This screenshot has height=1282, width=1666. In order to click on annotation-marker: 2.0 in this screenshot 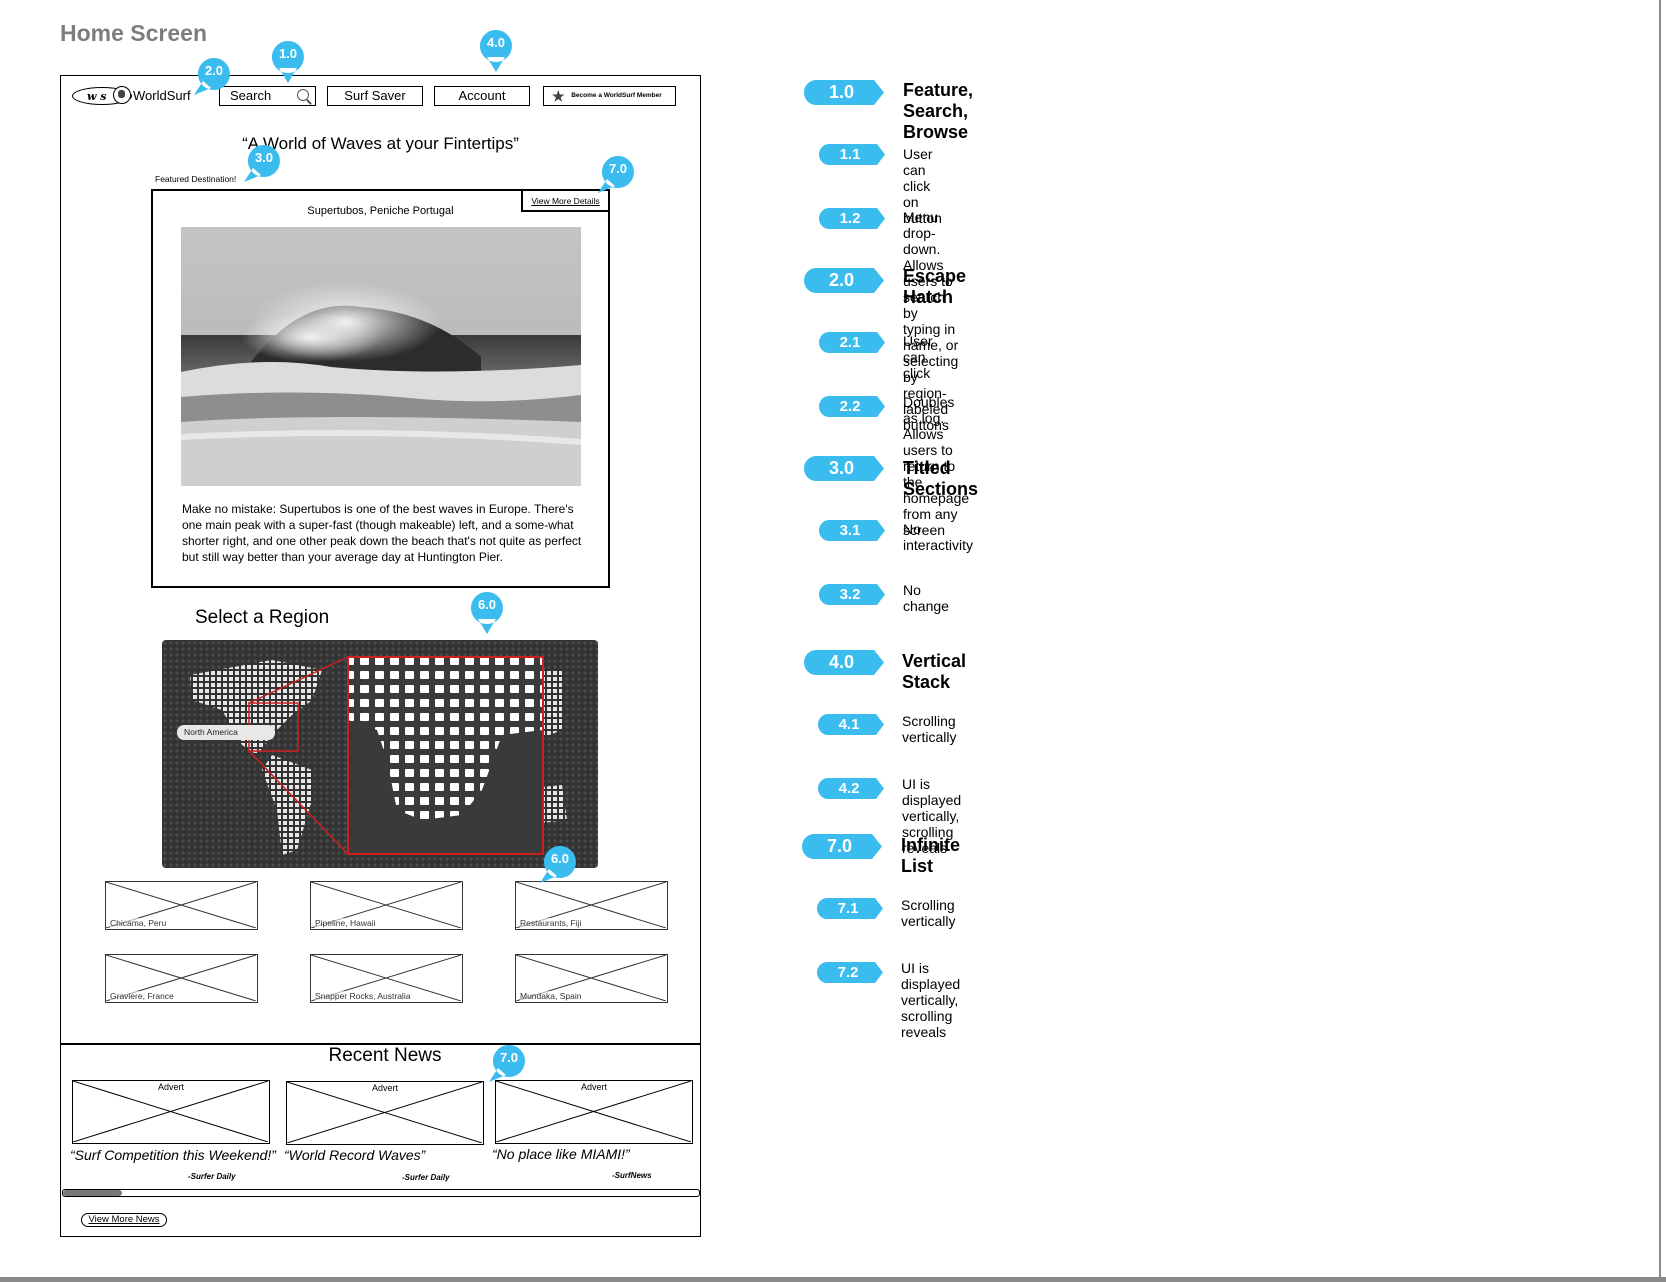, I will do `click(211, 79)`.